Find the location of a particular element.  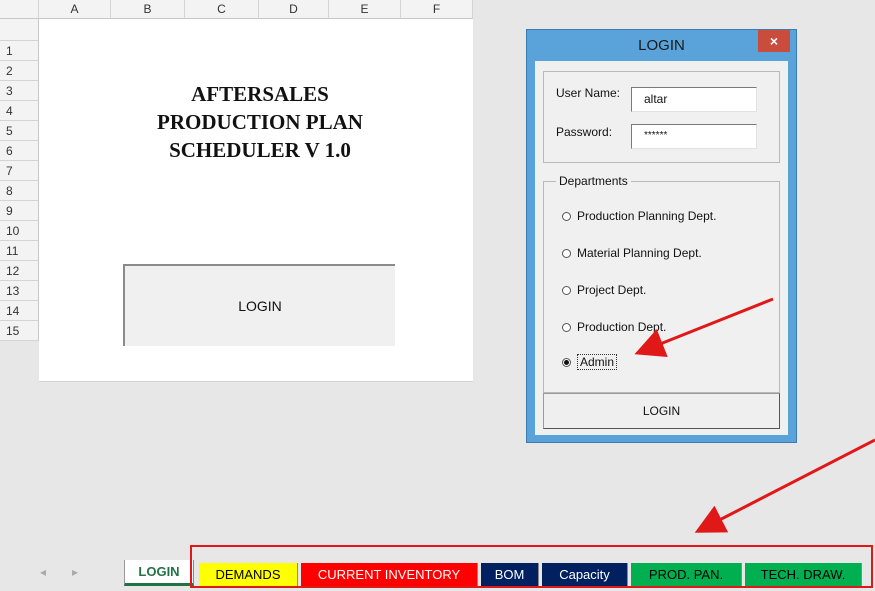

row-header-11: 11 is located at coordinates (19, 251).